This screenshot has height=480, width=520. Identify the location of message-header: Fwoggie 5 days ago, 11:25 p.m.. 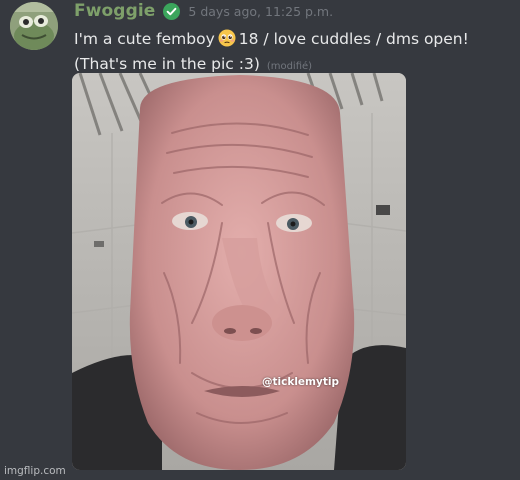
(203, 11).